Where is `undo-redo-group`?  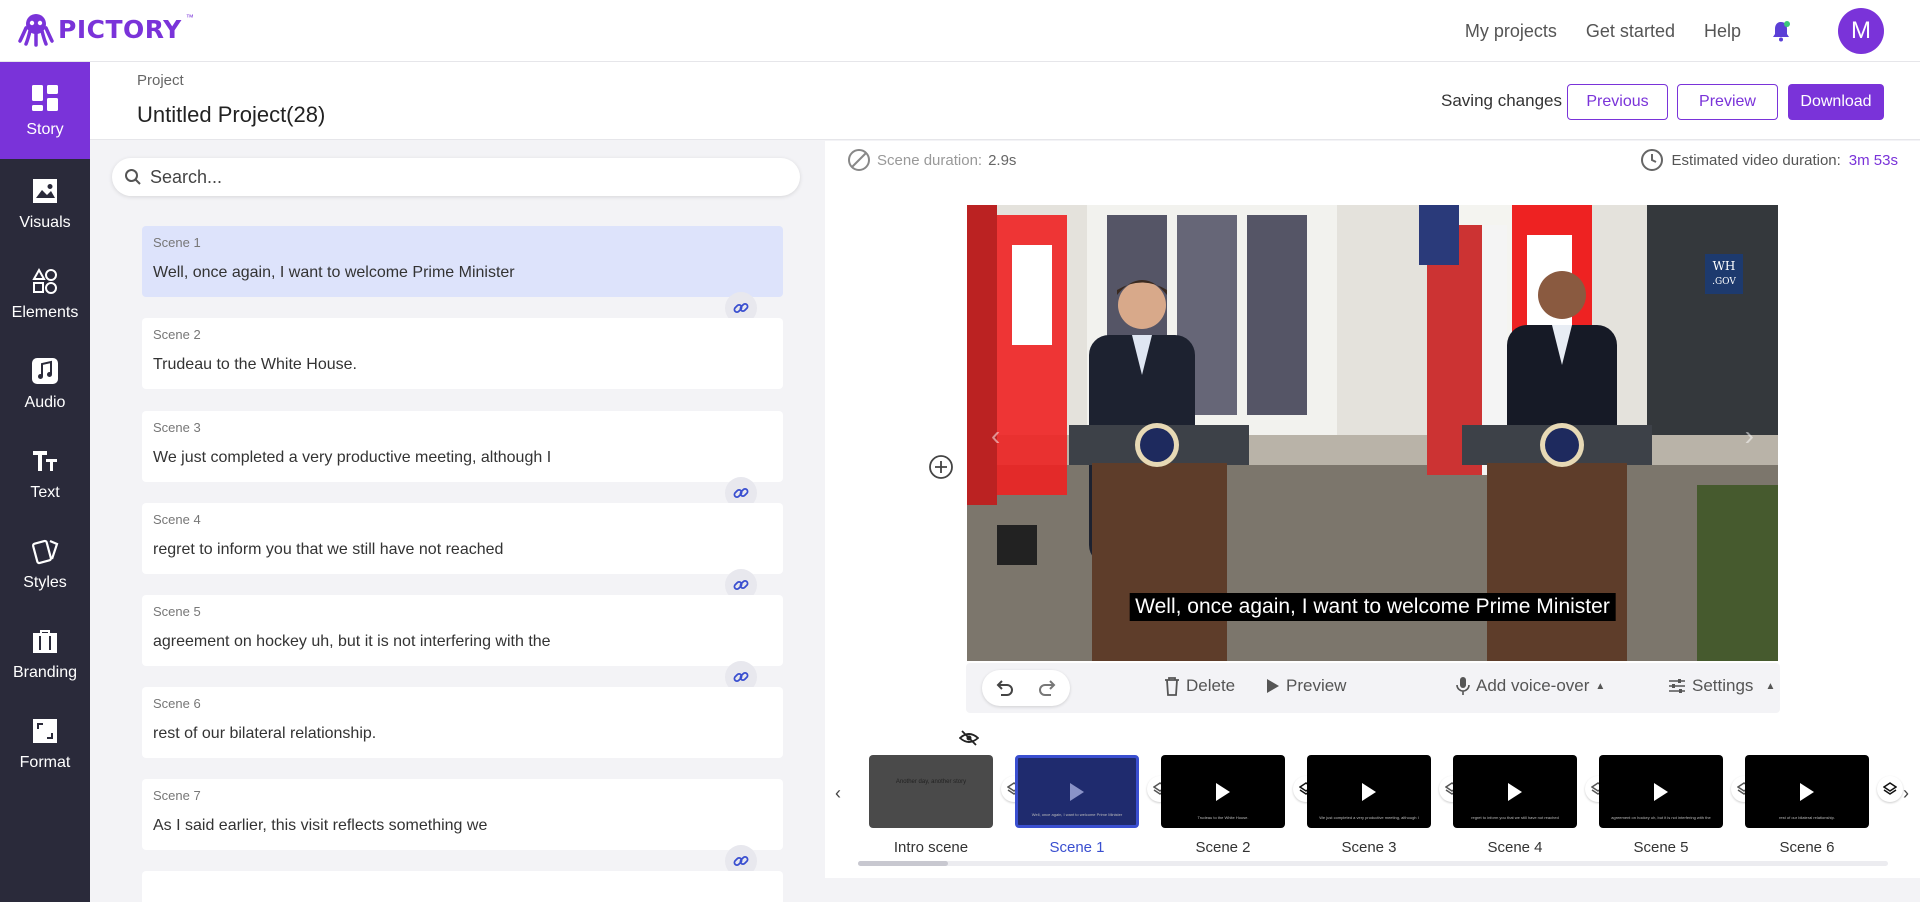
undo-redo-group is located at coordinates (1026, 688).